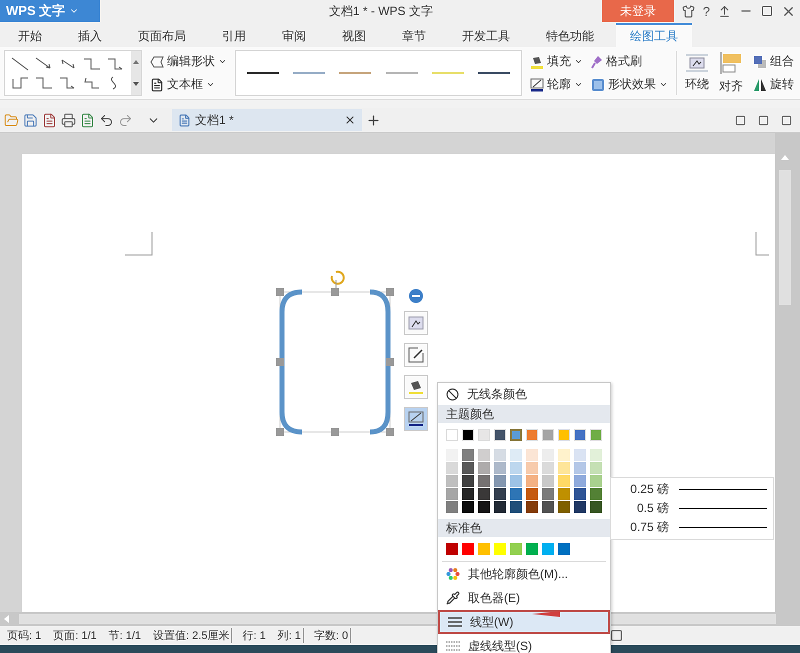  What do you see at coordinates (416, 387) in the screenshot?
I see `fill-mini-button` at bounding box center [416, 387].